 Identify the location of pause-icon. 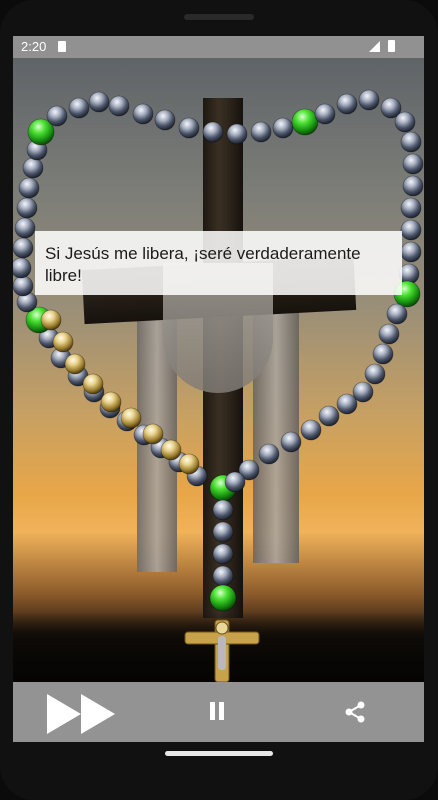
(217, 711).